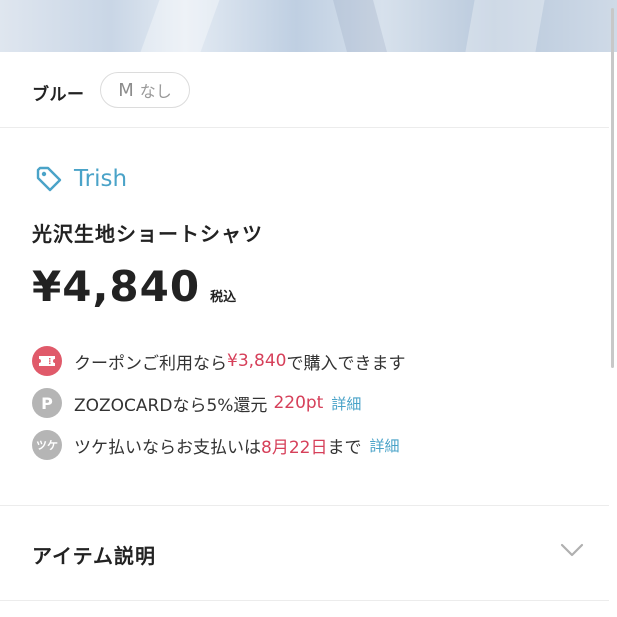  What do you see at coordinates (257, 361) in the screenshot?
I see `coupon-price: ¥3,840` at bounding box center [257, 361].